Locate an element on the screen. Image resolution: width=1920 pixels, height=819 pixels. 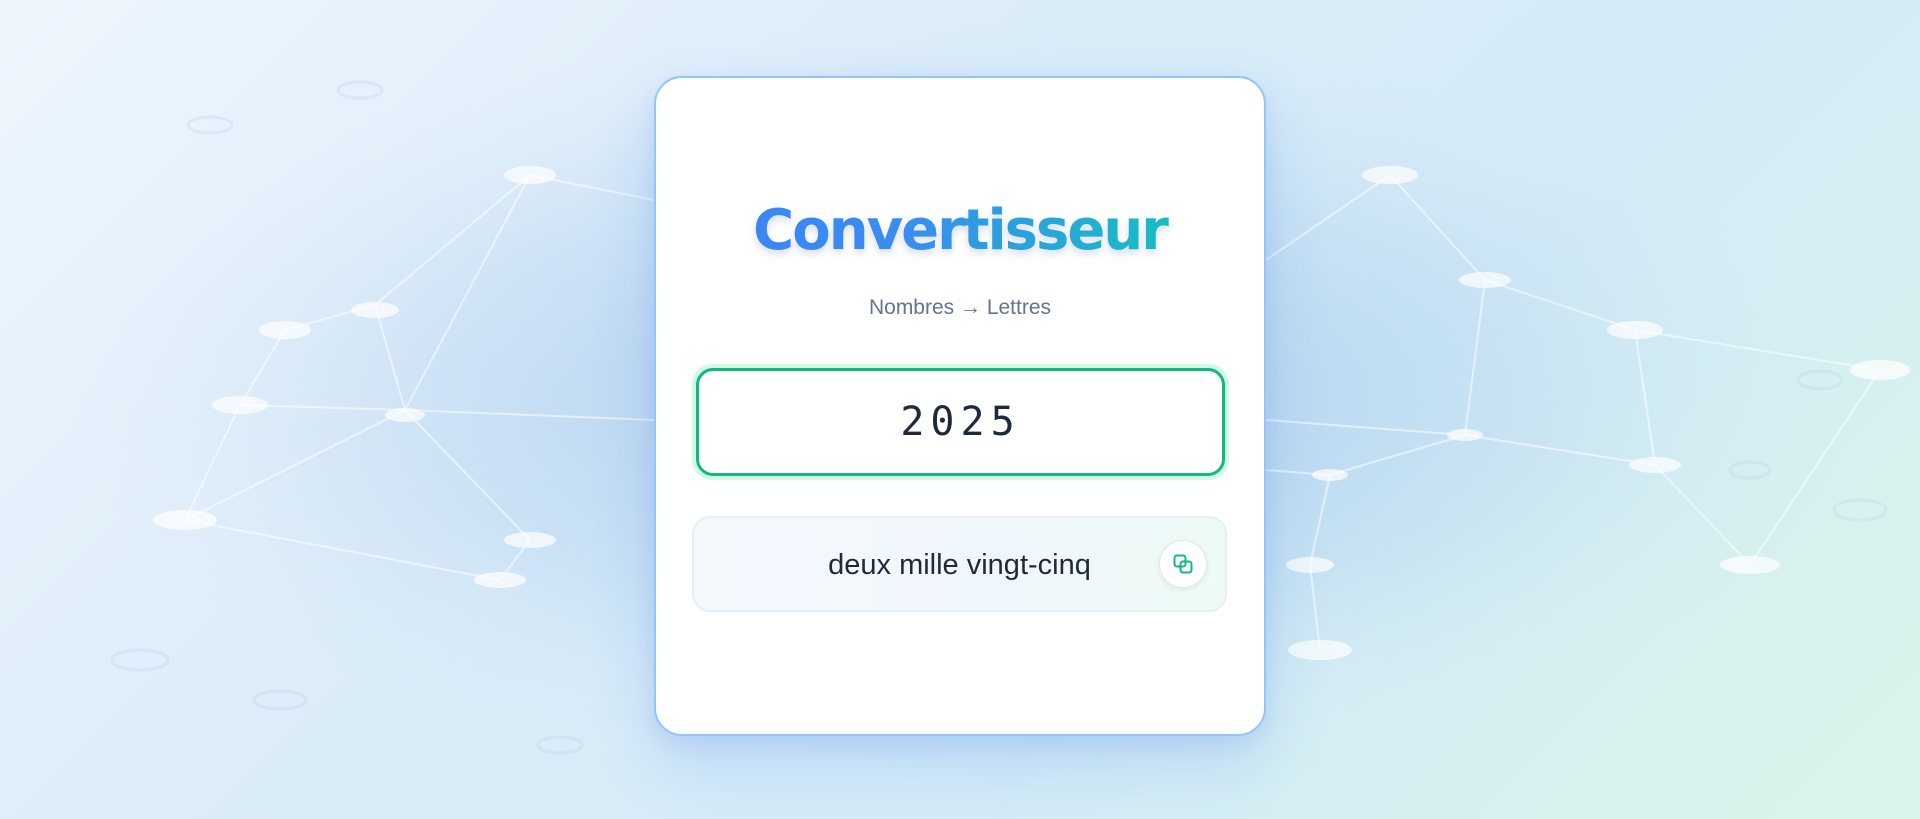
copy-button is located at coordinates (1183, 564).